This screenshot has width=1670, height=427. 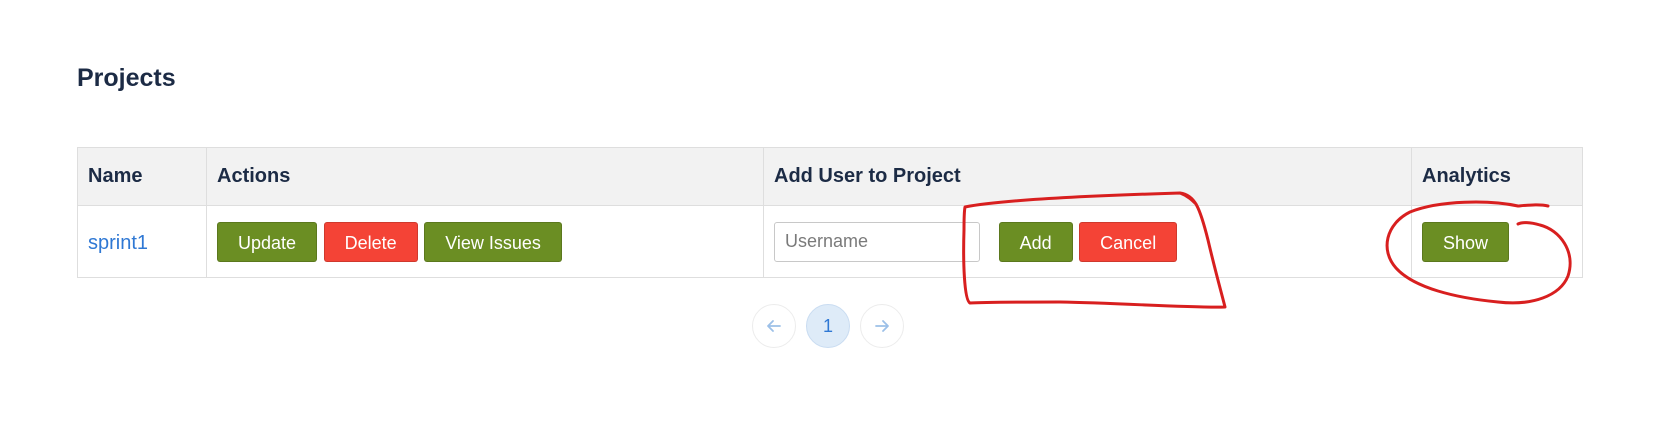 I want to click on column-header-name: Name, so click(x=142, y=176).